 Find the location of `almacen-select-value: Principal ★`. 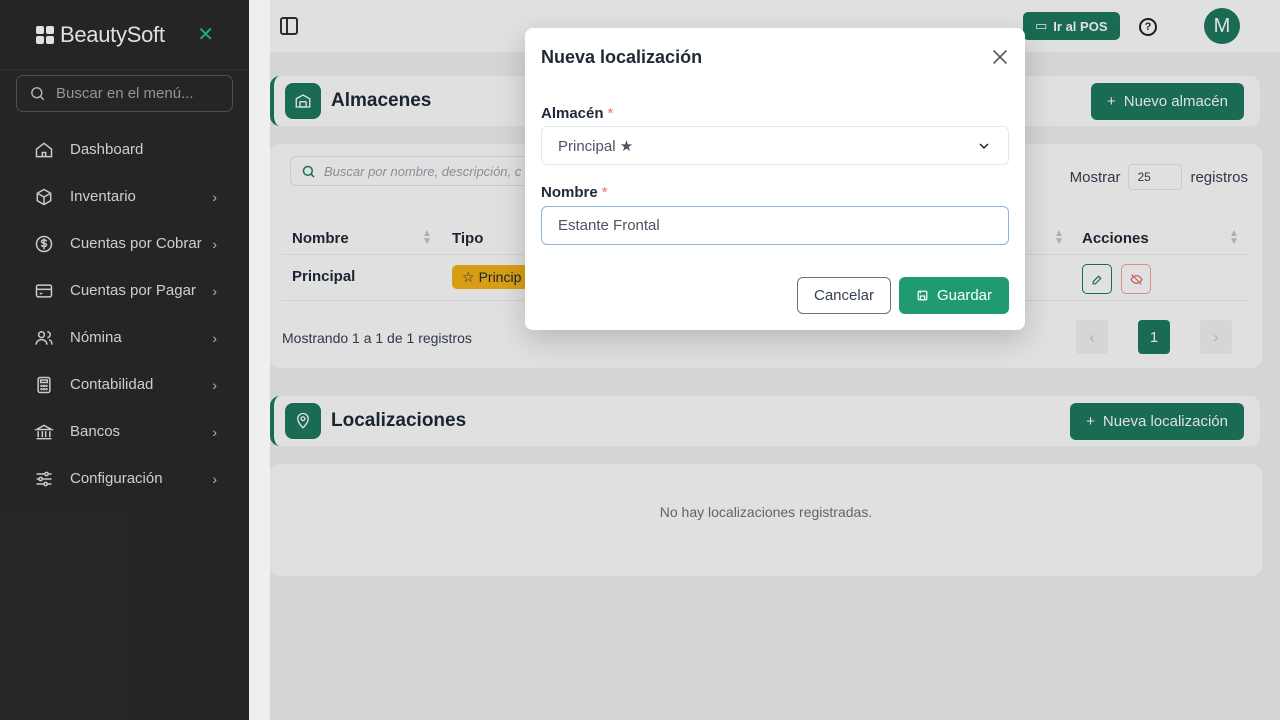

almacen-select-value: Principal ★ is located at coordinates (596, 146).